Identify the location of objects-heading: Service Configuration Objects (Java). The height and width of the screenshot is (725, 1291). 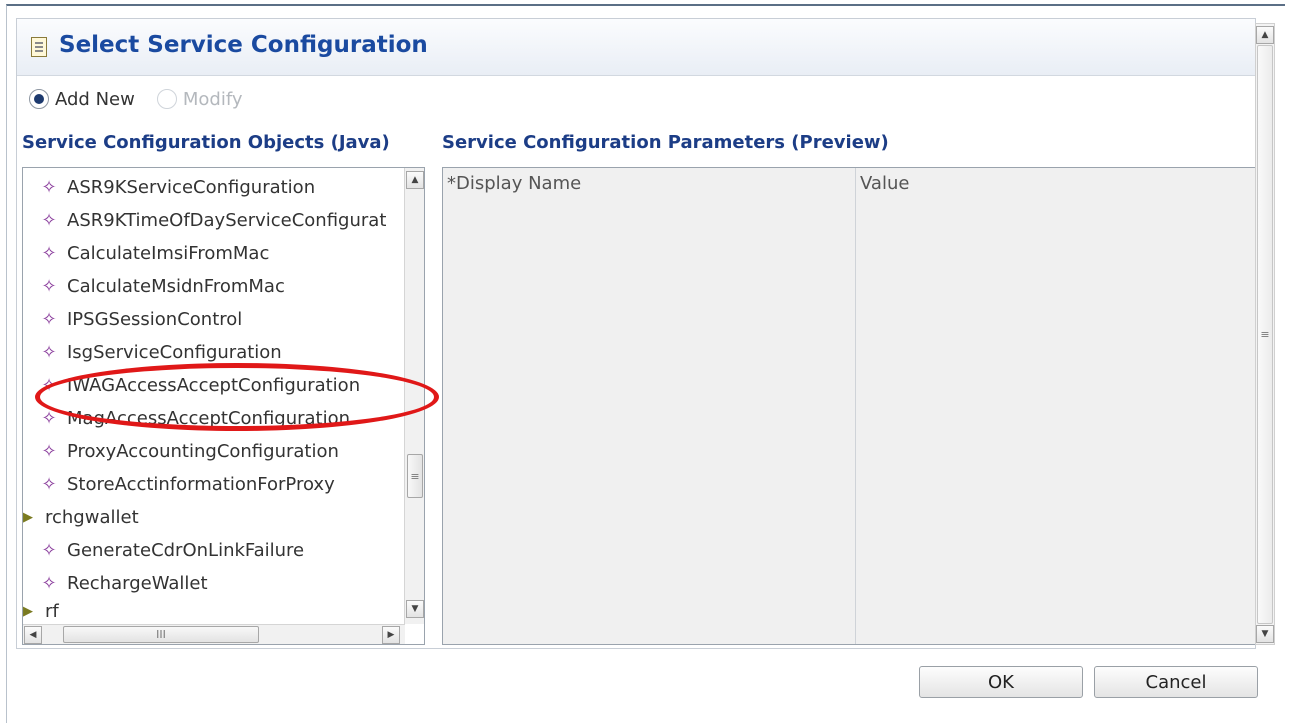
(206, 142).